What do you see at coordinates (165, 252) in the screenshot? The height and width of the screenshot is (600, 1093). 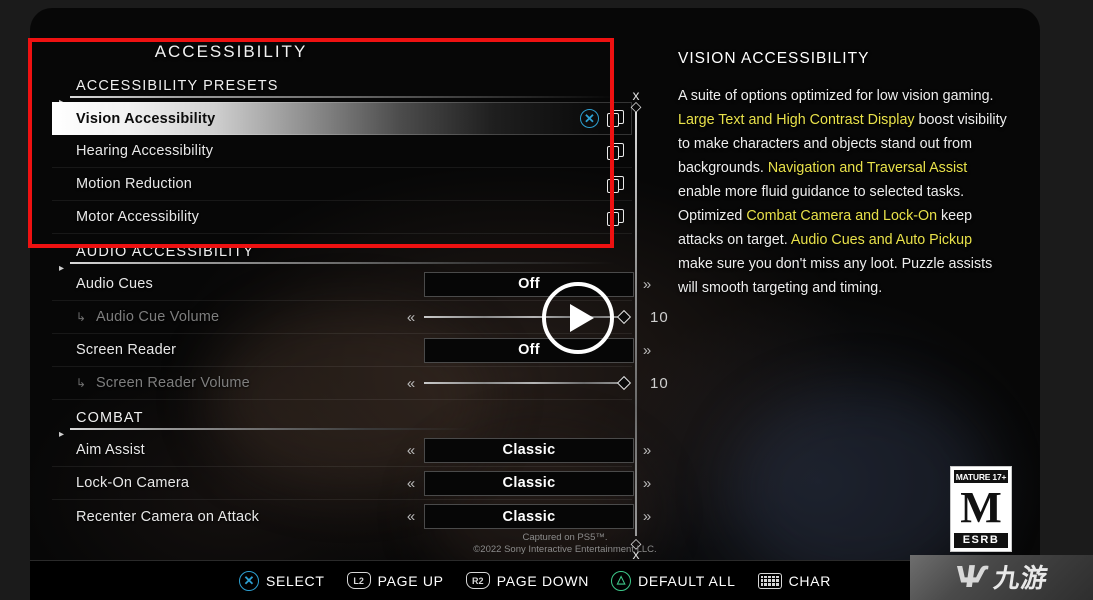 I see `section-label: AUDIO ACCESSIBILITY` at bounding box center [165, 252].